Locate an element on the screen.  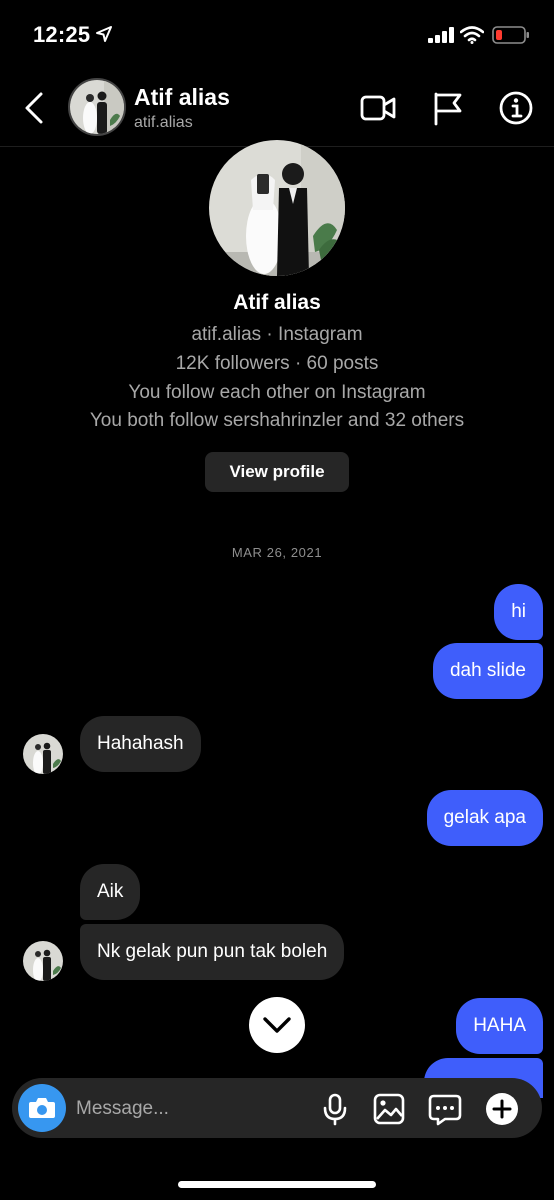
sticker-icon is located at coordinates (445, 1109).